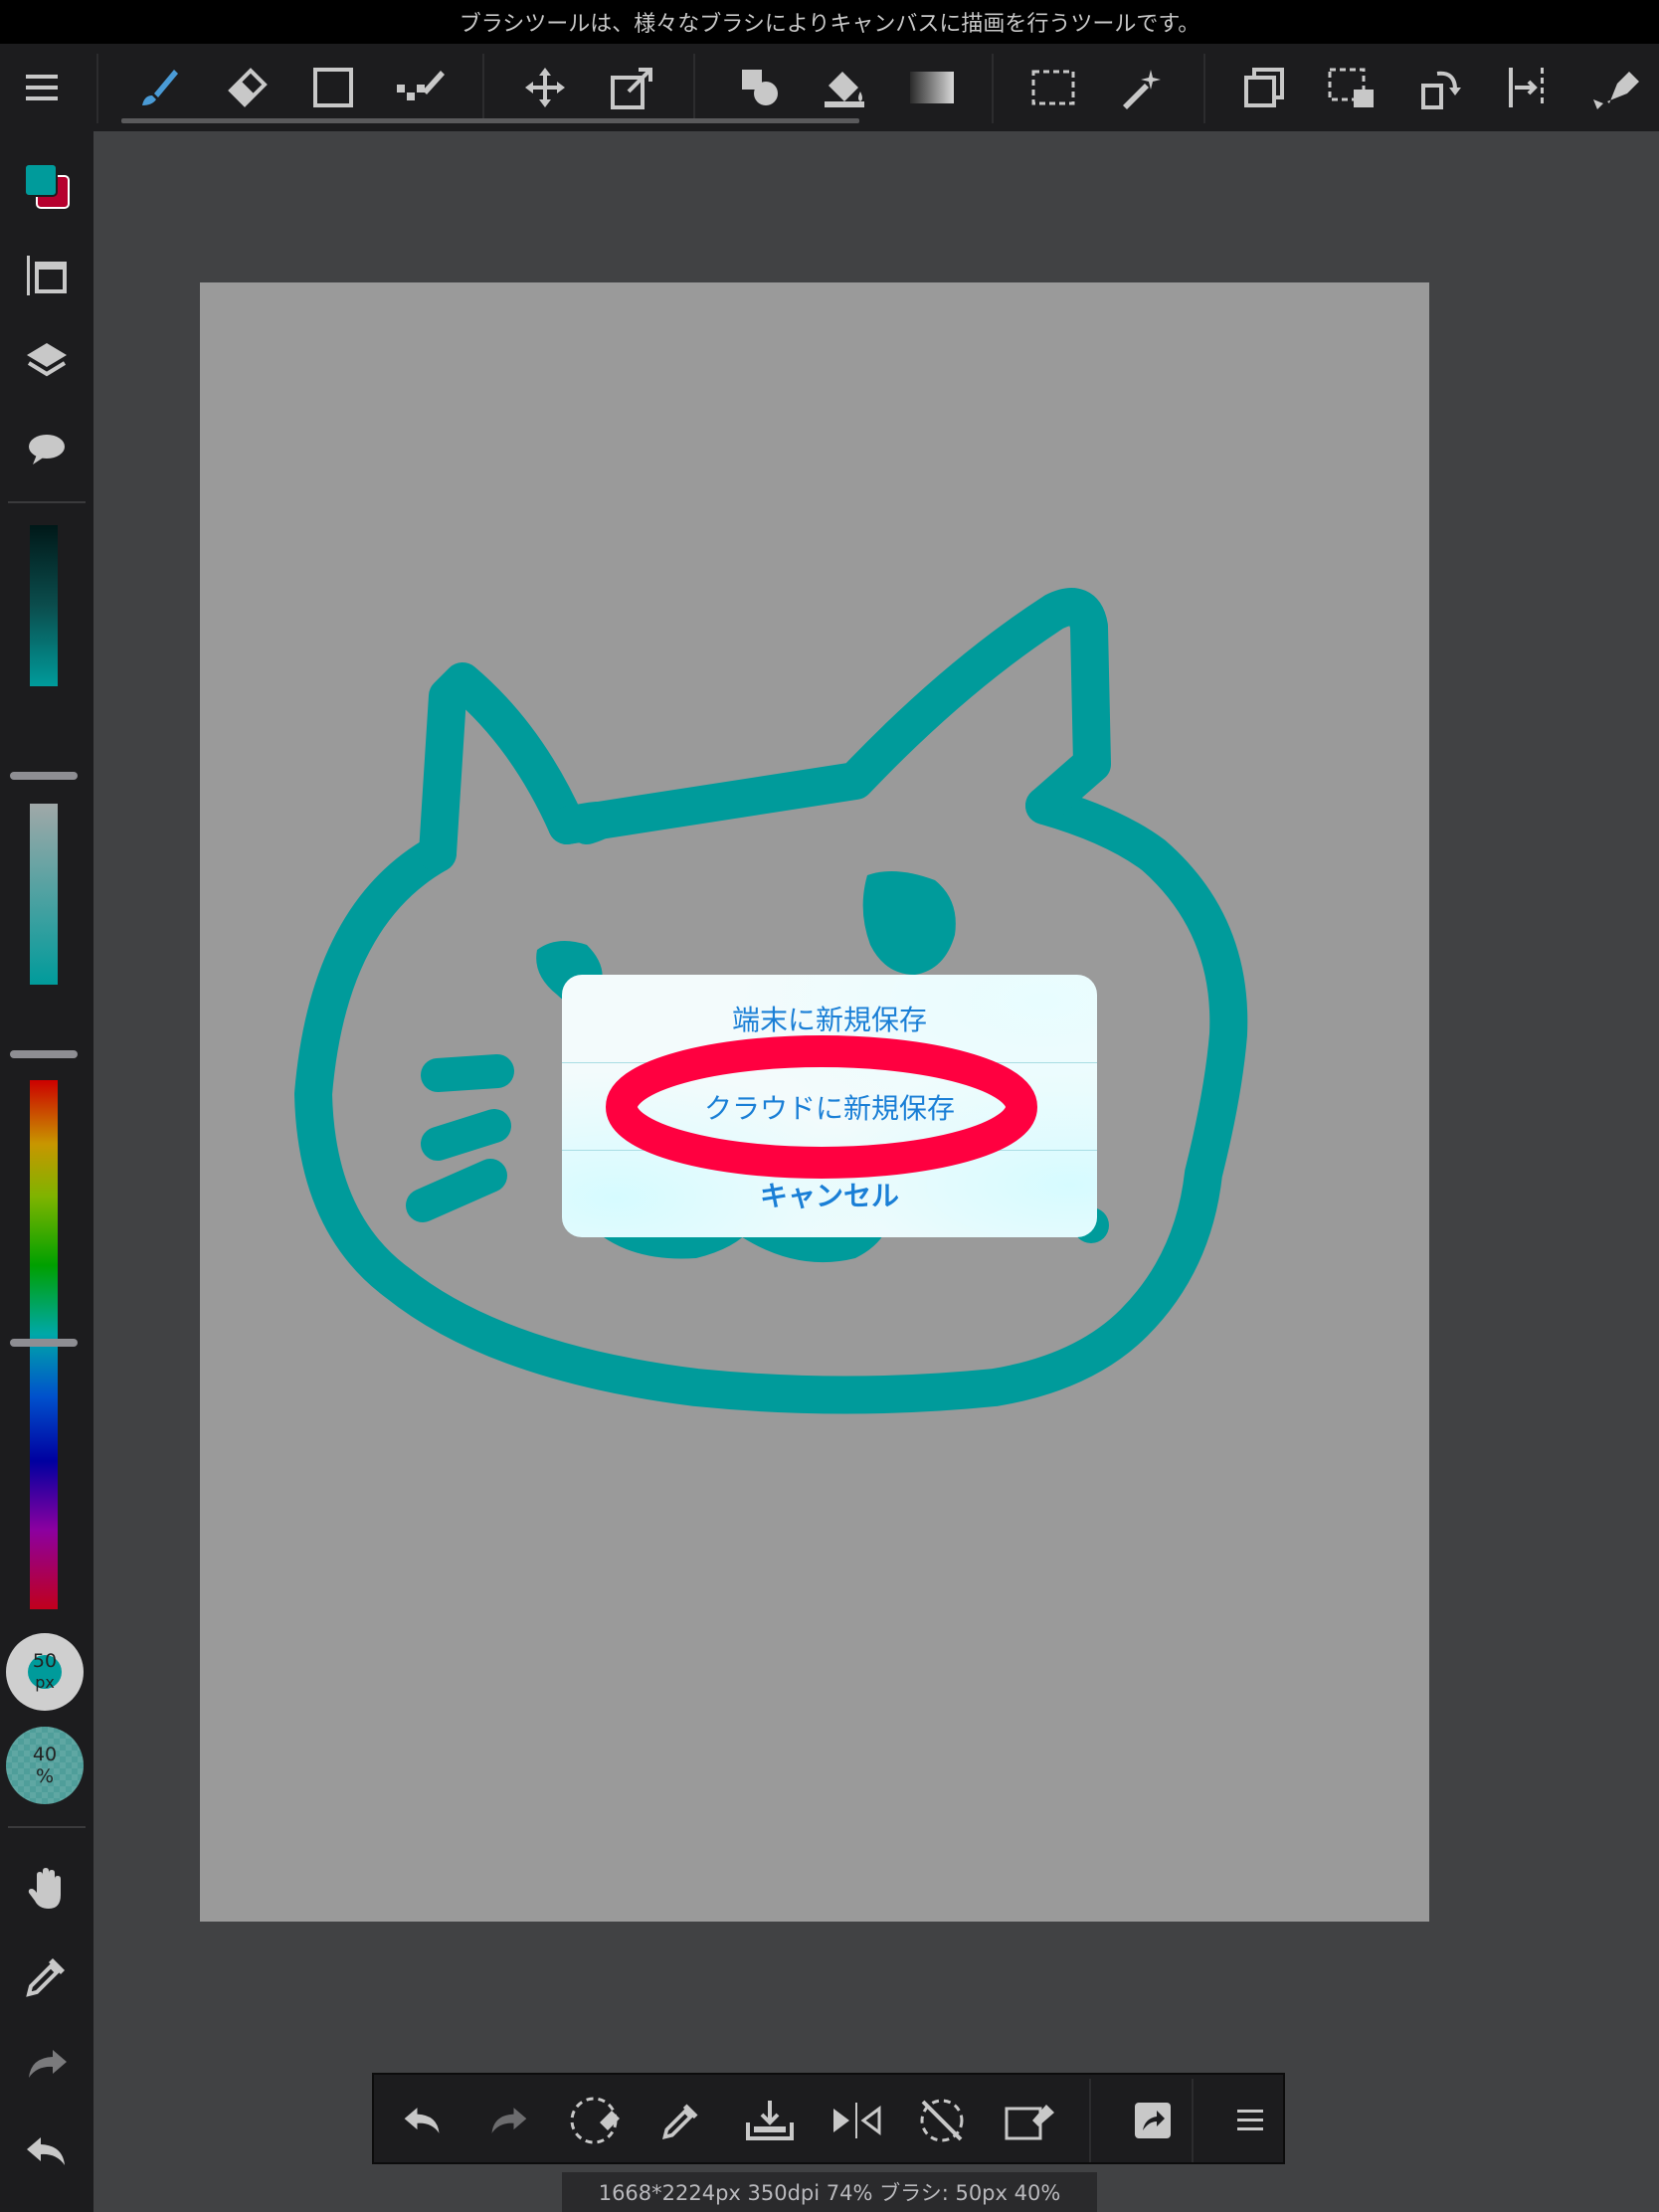 The height and width of the screenshot is (2212, 1659). What do you see at coordinates (1153, 2120) in the screenshot?
I see `share-icon` at bounding box center [1153, 2120].